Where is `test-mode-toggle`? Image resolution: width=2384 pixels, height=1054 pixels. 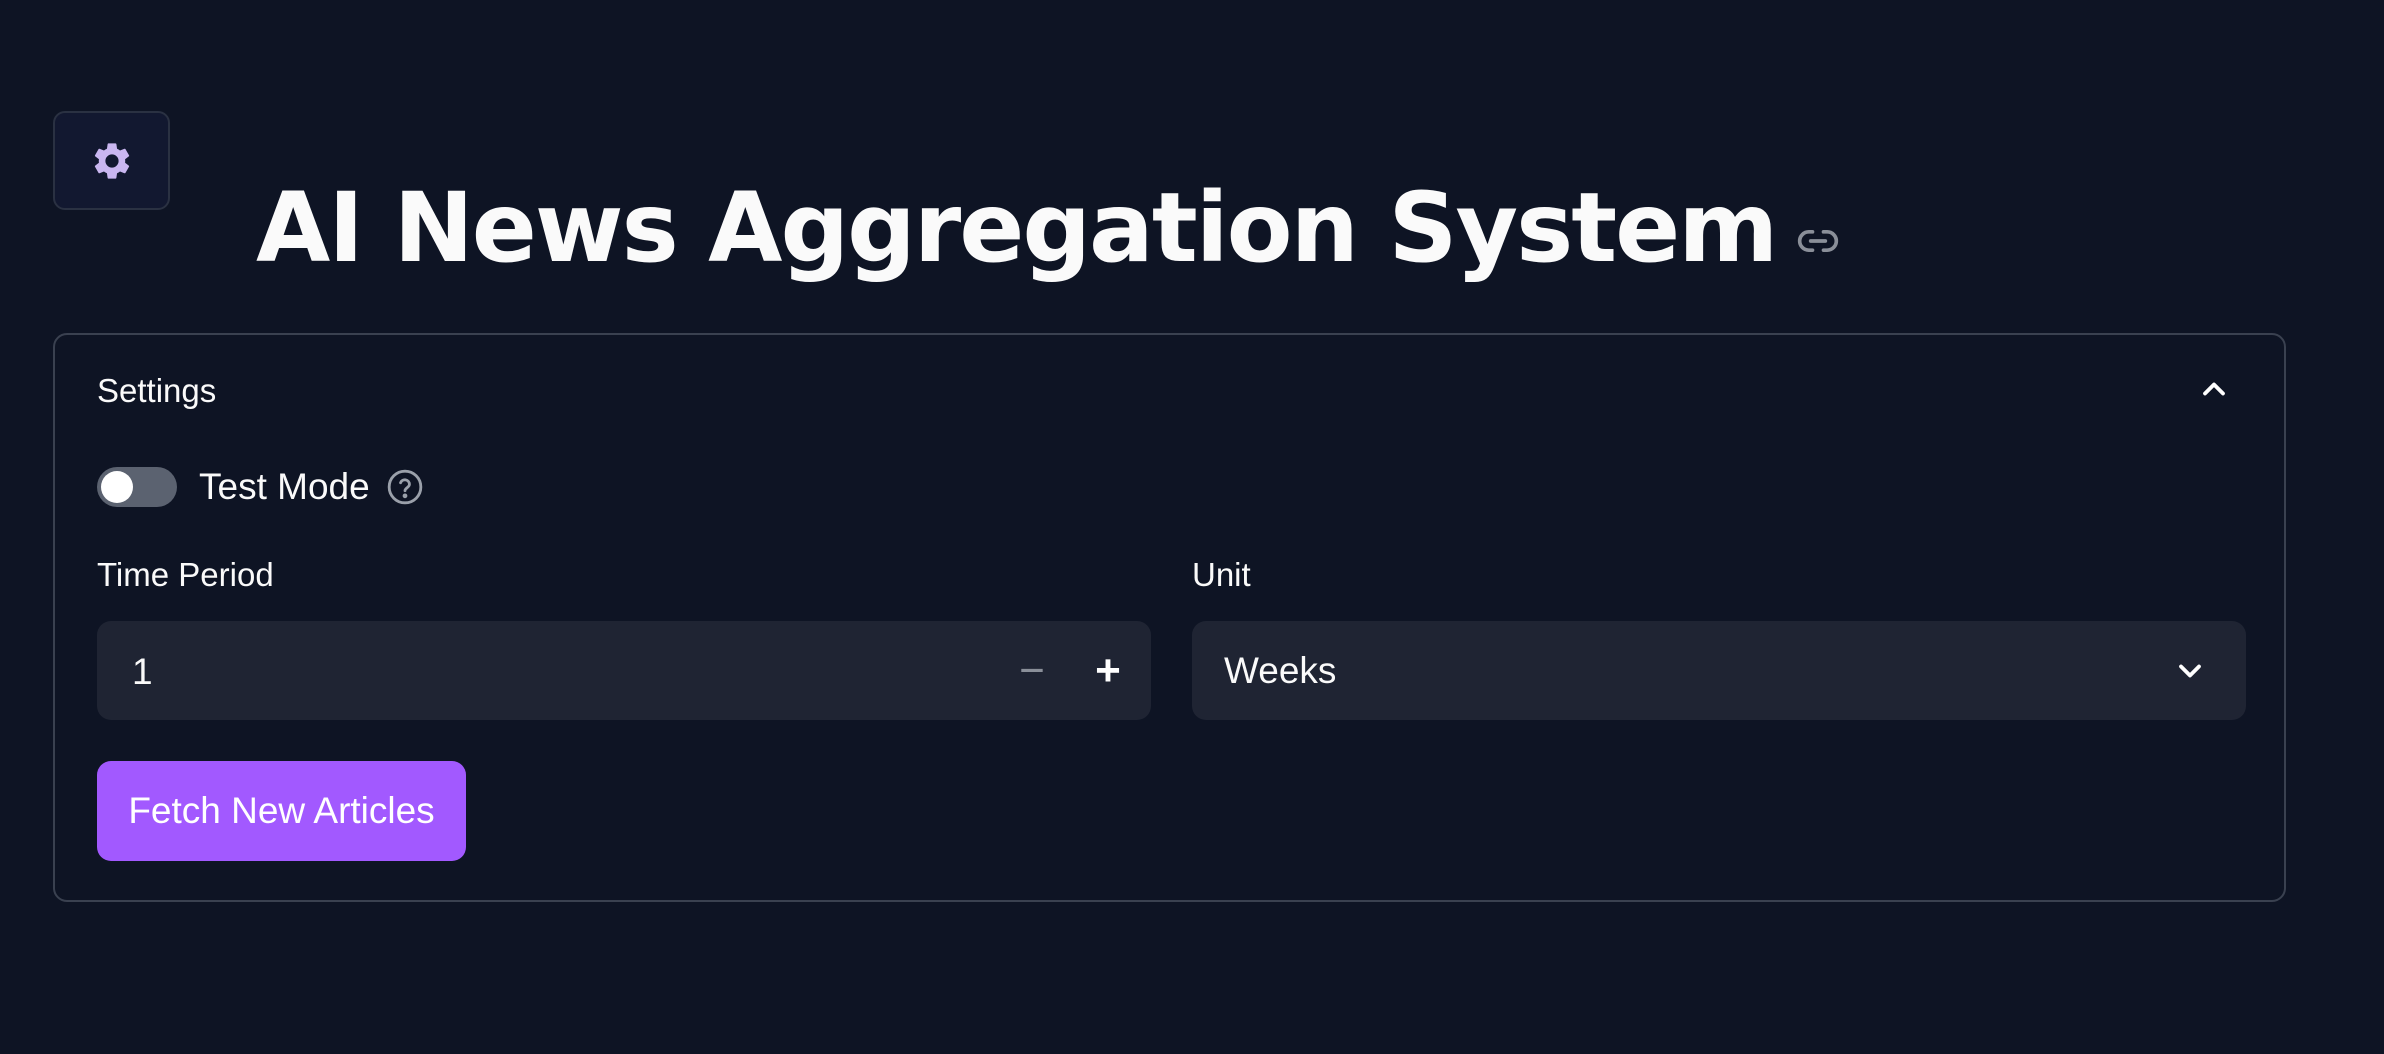 test-mode-toggle is located at coordinates (137, 487).